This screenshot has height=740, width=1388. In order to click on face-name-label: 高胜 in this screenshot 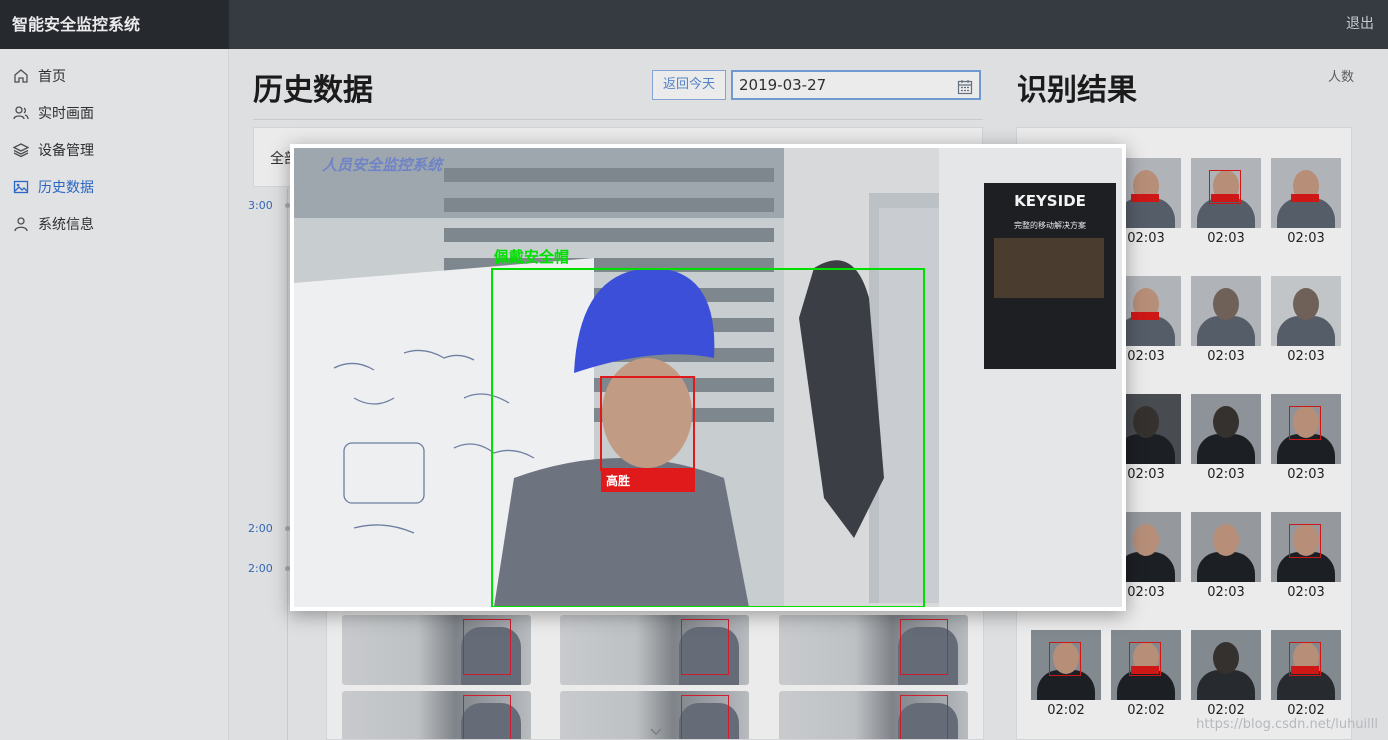, I will do `click(618, 480)`.